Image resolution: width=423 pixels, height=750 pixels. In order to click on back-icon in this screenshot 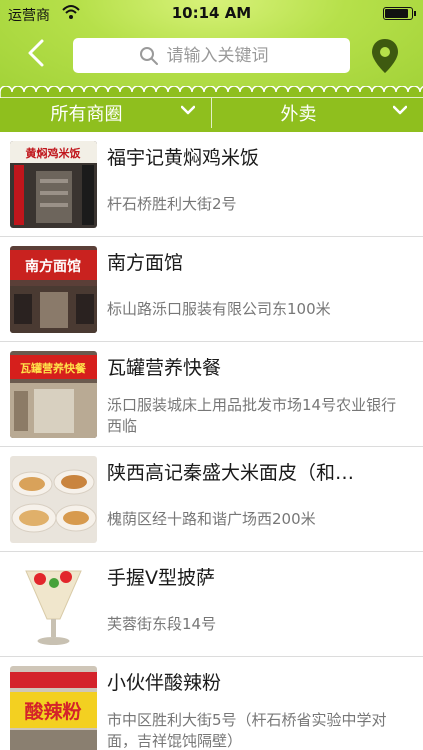, I will do `click(37, 53)`.